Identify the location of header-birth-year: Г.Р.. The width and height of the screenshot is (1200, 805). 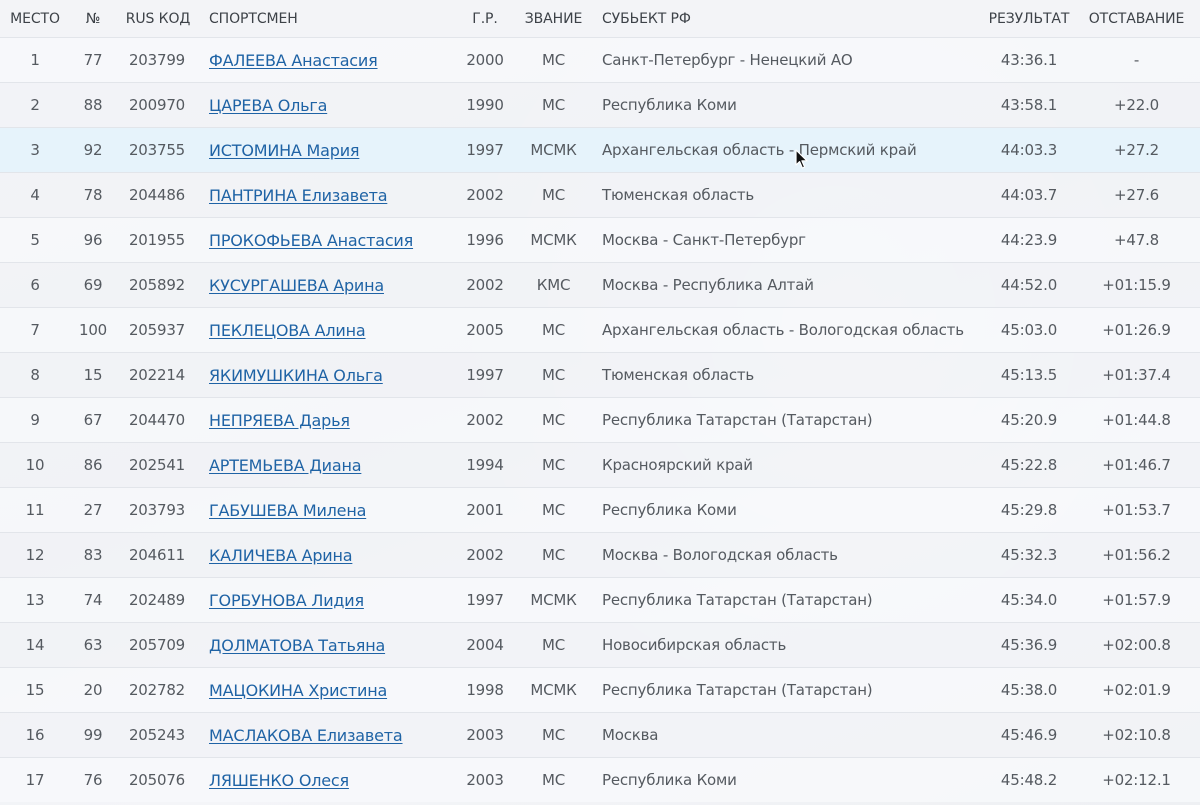
(485, 18).